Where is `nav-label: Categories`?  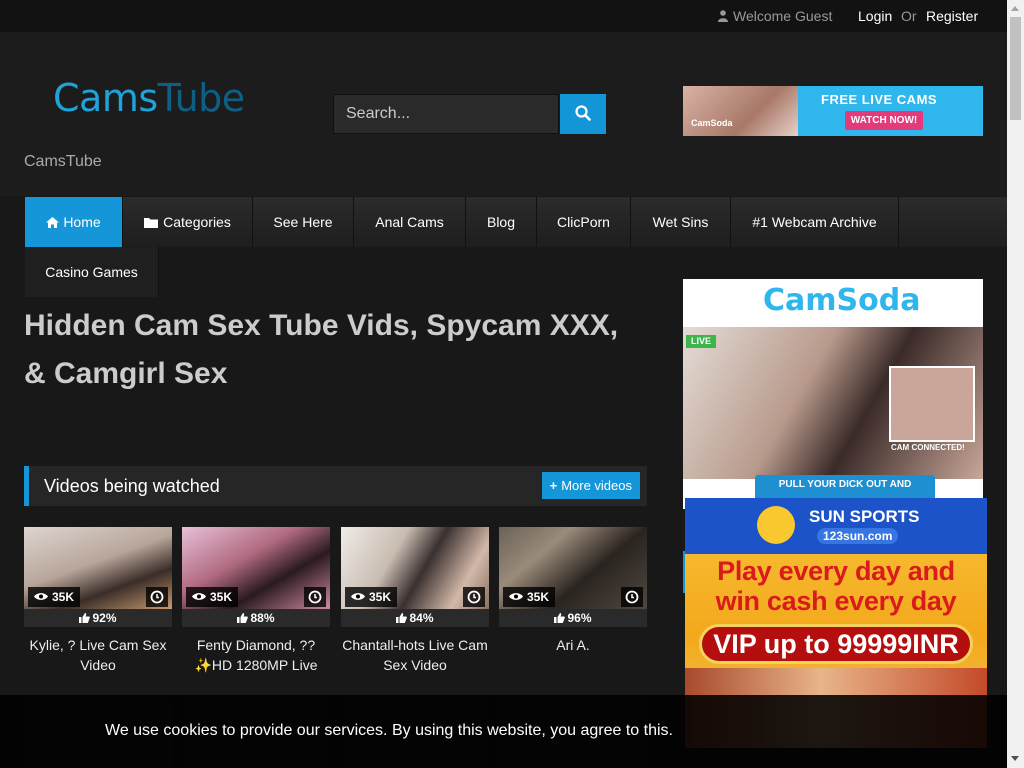
nav-label: Categories is located at coordinates (197, 222).